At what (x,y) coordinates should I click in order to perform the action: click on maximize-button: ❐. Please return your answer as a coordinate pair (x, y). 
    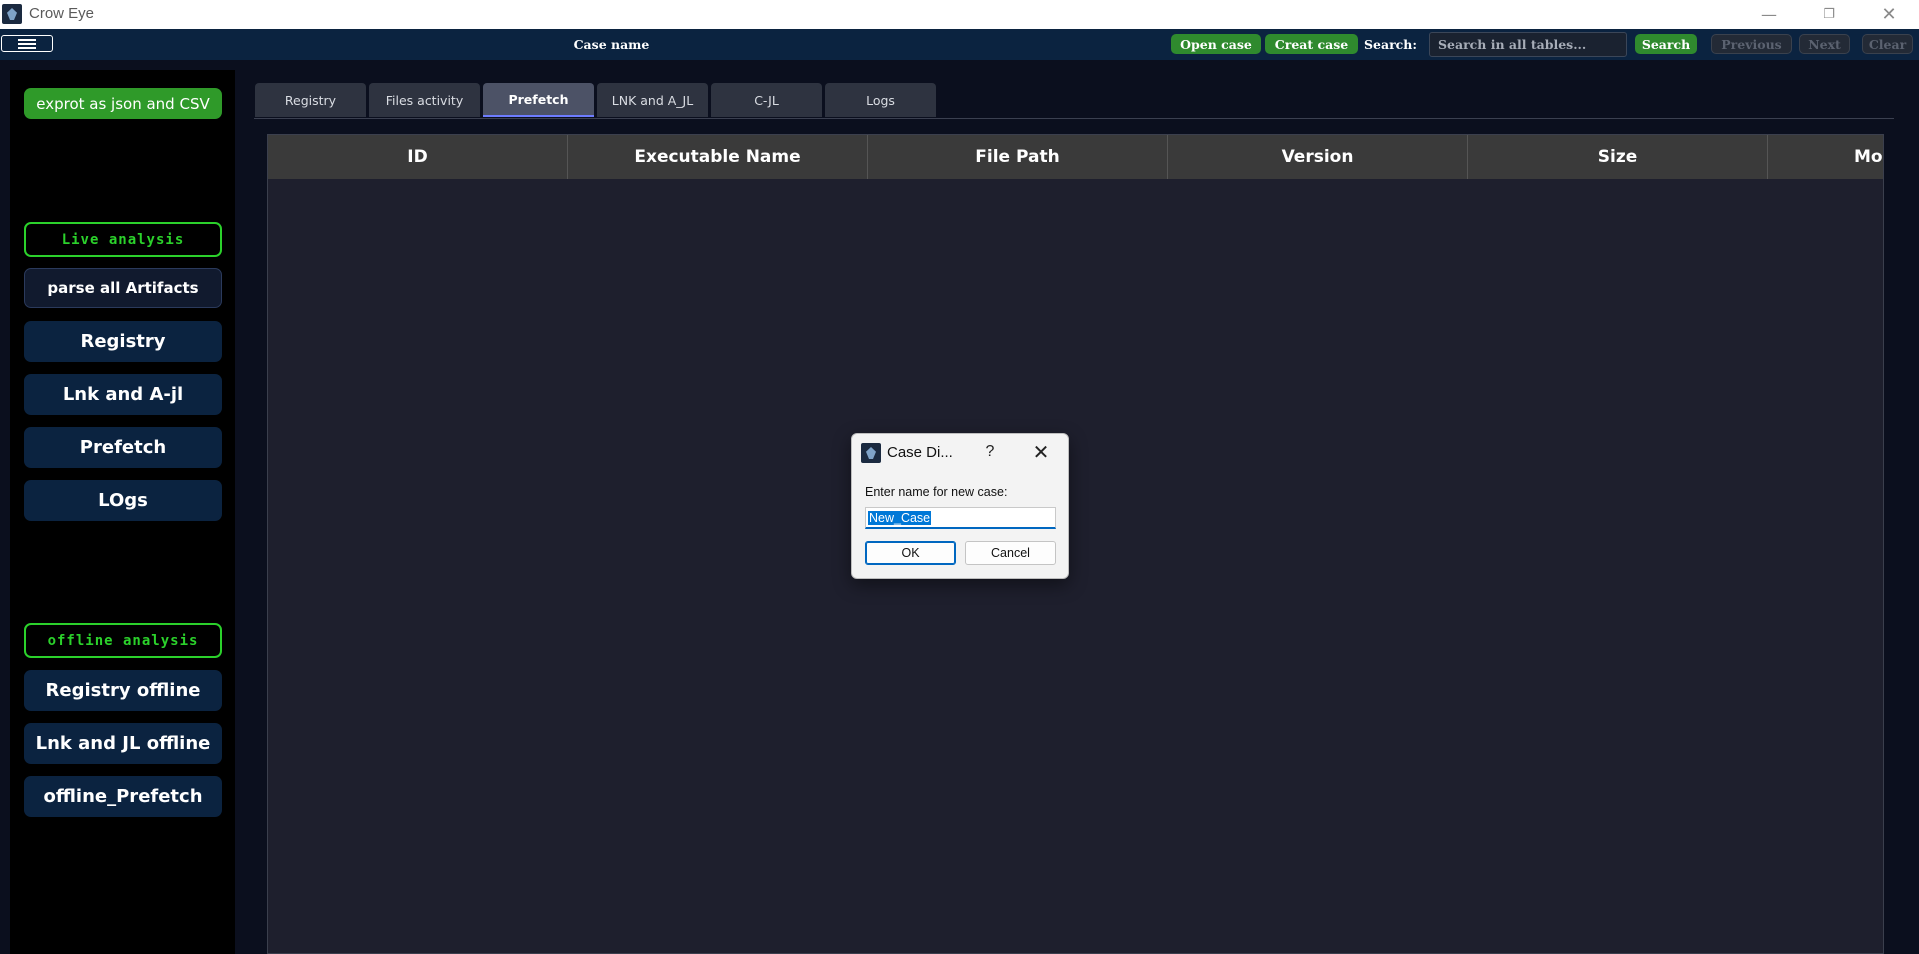
    Looking at the image, I should click on (1829, 14).